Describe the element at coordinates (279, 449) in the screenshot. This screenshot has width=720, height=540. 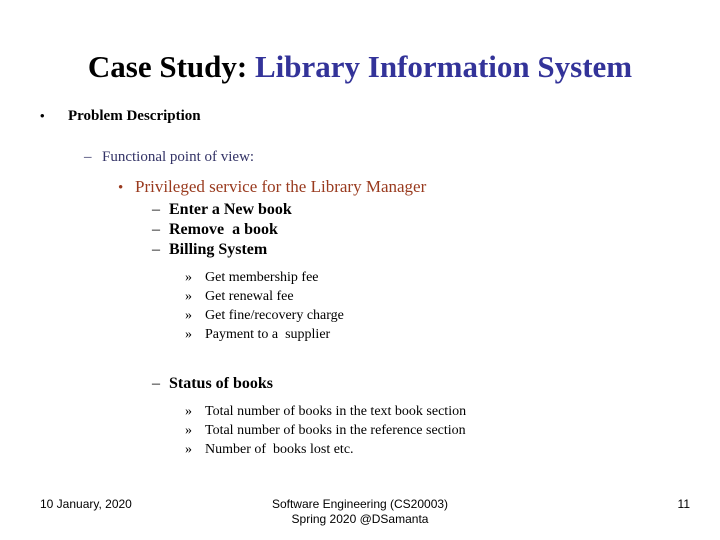
I see `outline-item-label: Number of books lost etc.` at that location.